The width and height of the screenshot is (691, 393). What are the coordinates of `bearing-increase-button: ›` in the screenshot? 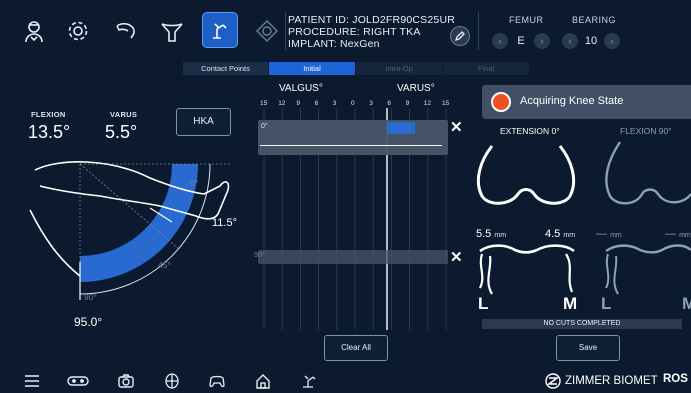 It's located at (612, 41).